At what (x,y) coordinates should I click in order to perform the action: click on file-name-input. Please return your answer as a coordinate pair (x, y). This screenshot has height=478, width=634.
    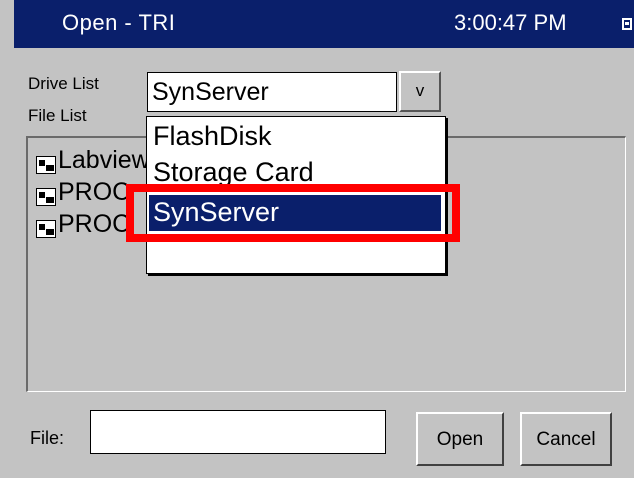
    Looking at the image, I should click on (238, 432).